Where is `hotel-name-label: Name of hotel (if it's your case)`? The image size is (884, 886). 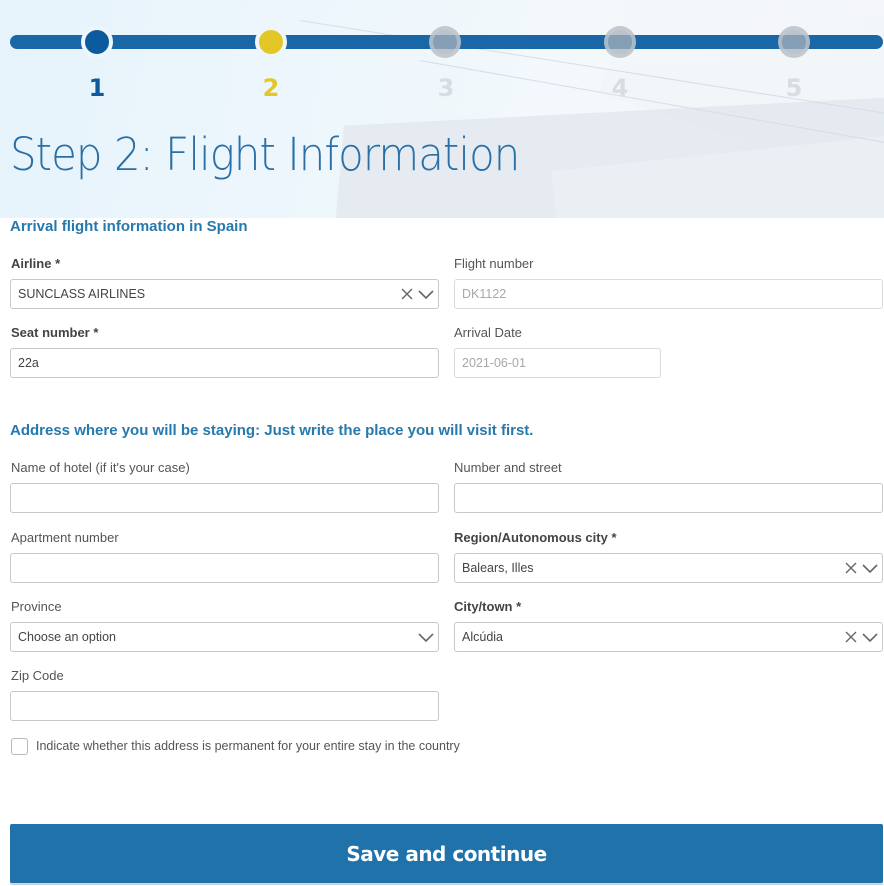
hotel-name-label: Name of hotel (if it's your case) is located at coordinates (100, 467).